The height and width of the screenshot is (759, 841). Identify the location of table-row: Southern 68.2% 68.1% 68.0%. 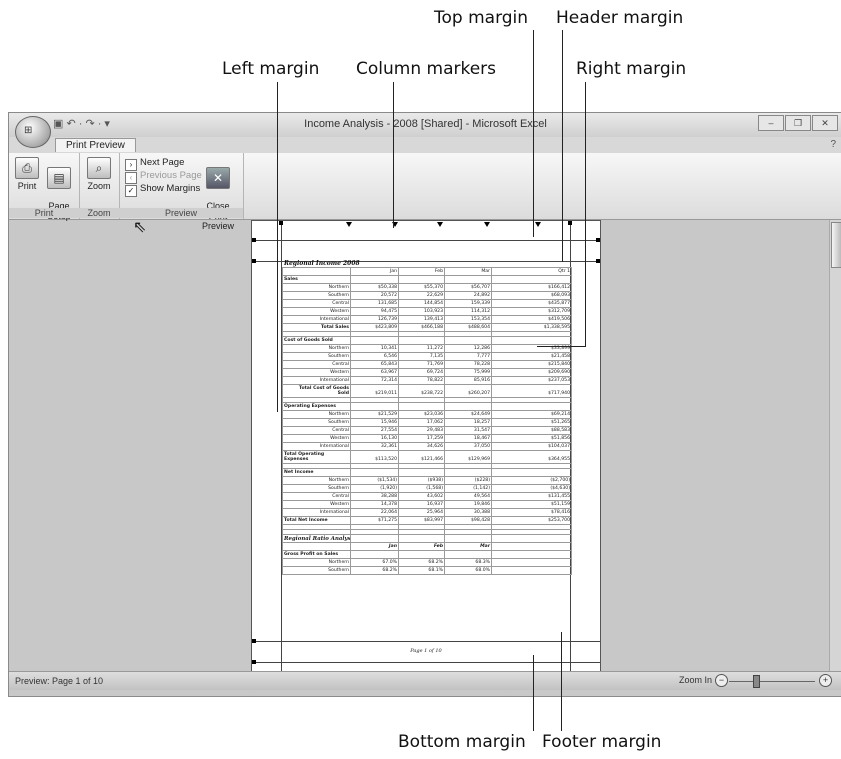
(427, 570).